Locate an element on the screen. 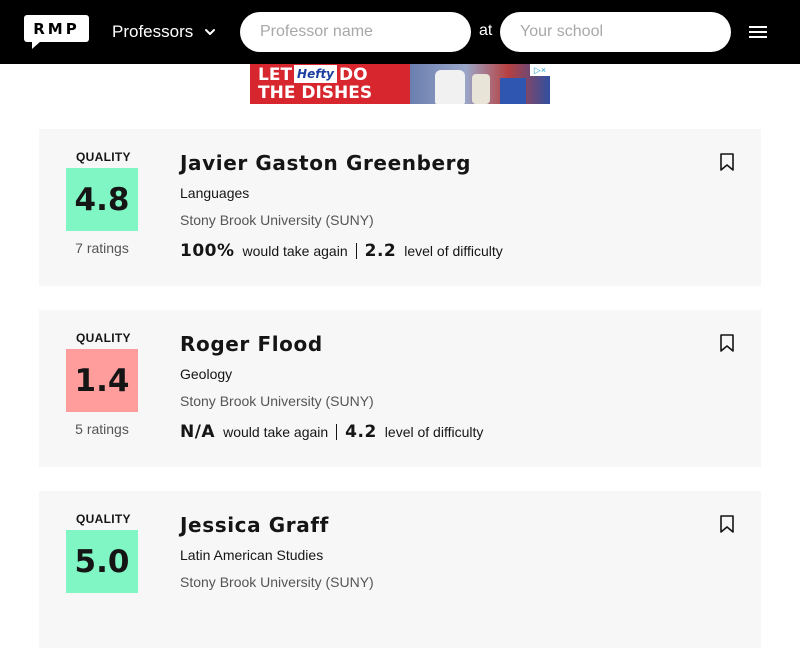  site-header: RMP Professors at is located at coordinates (400, 32).